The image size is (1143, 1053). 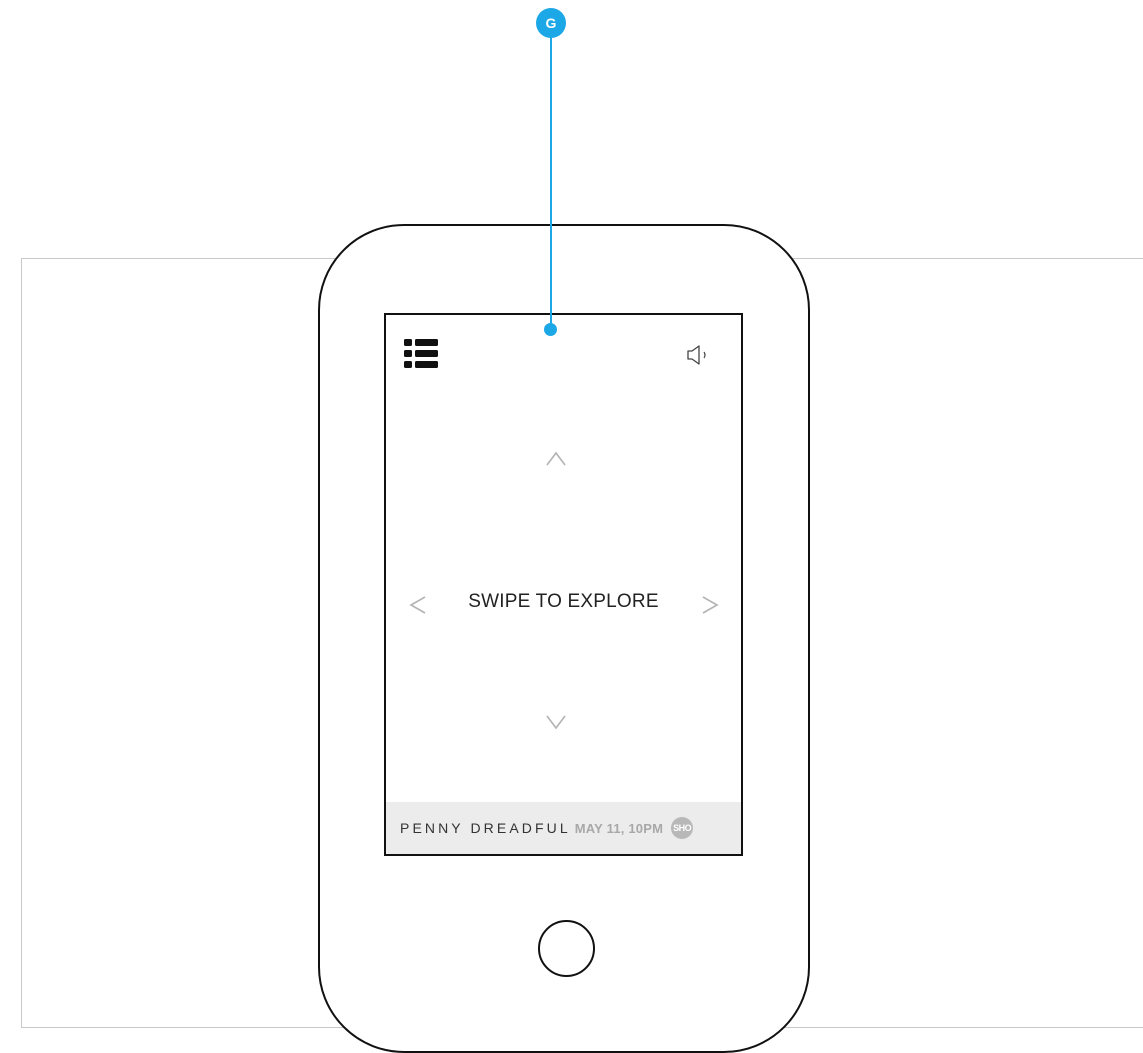 What do you see at coordinates (556, 722) in the screenshot?
I see `chevron-down-icon` at bounding box center [556, 722].